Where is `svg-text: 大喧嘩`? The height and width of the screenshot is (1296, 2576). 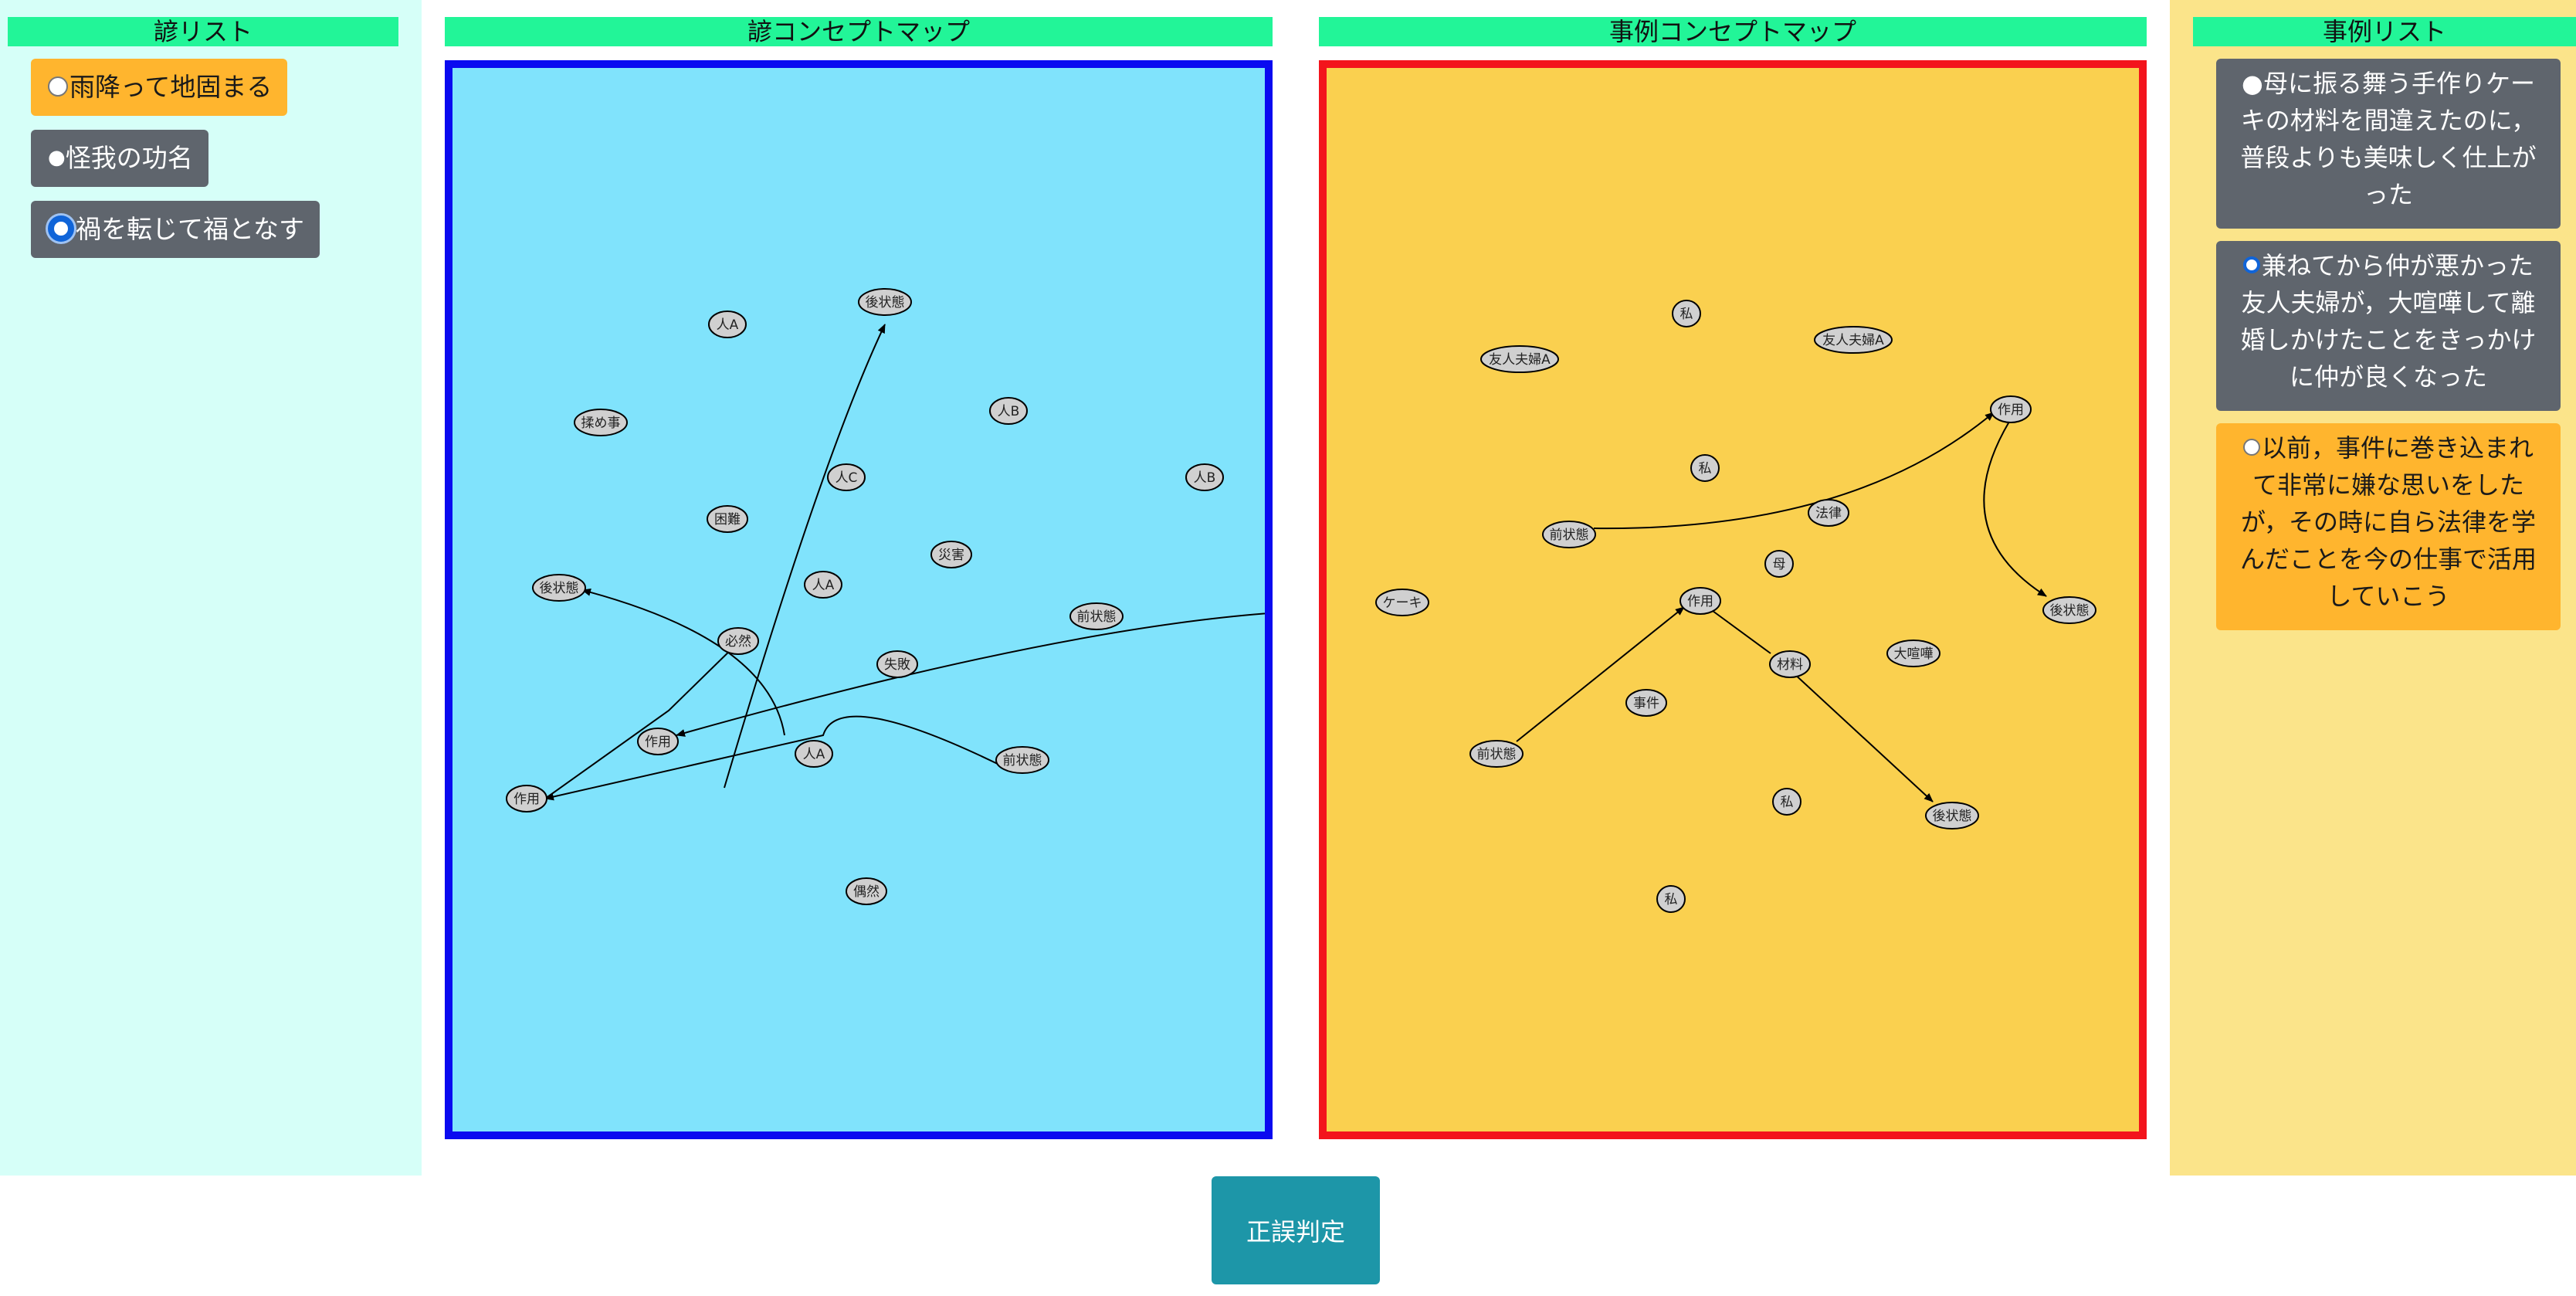
svg-text: 大喧嘩 is located at coordinates (1914, 654).